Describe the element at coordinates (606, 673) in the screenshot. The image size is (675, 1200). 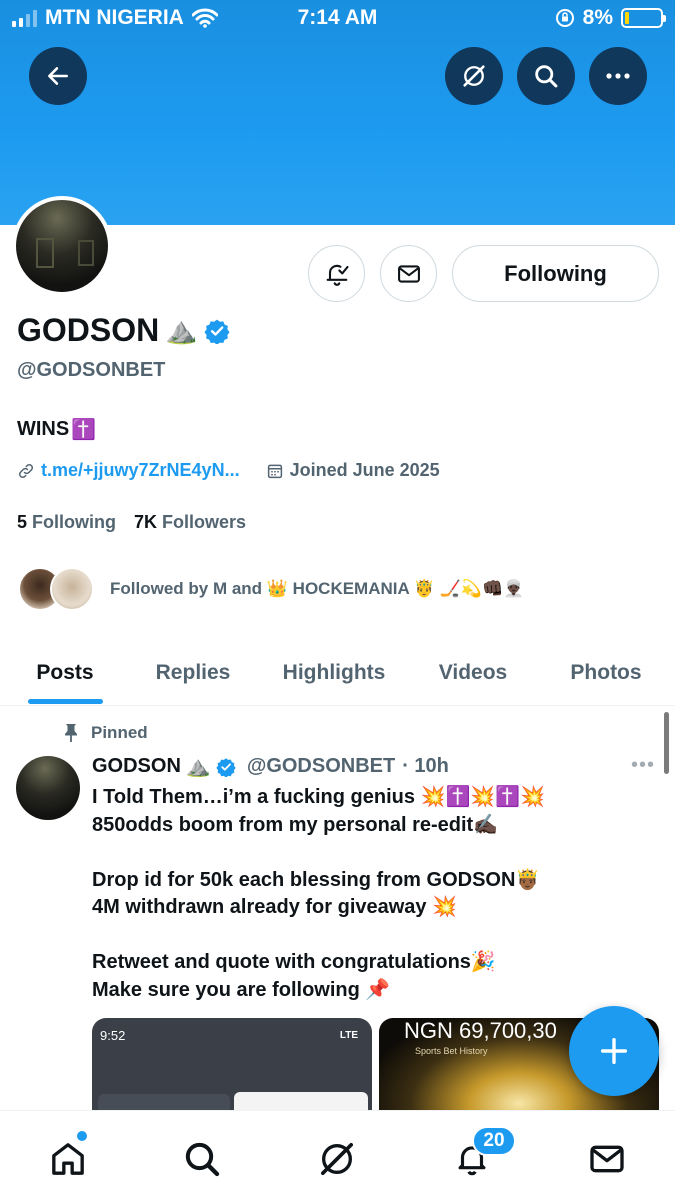
I see `tab-photos: Photos` at that location.